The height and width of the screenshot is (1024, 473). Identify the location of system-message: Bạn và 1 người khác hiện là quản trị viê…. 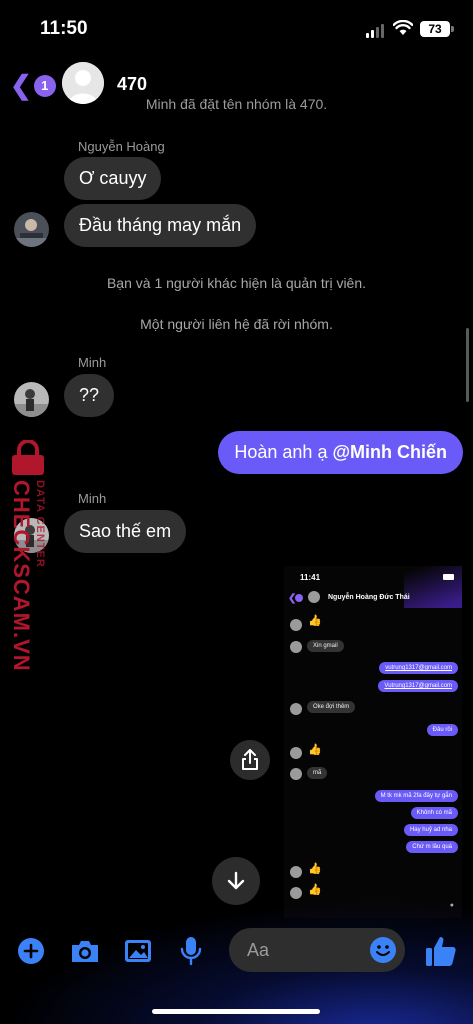
(236, 283).